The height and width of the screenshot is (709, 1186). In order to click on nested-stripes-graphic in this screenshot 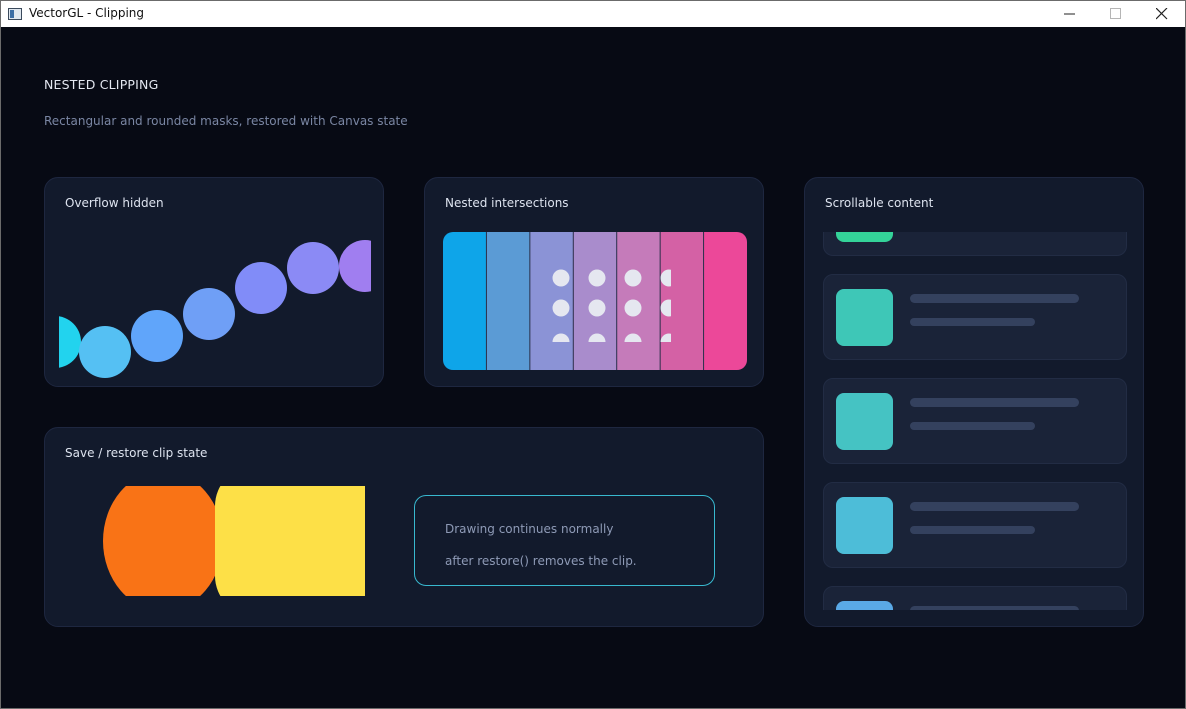, I will do `click(595, 301)`.